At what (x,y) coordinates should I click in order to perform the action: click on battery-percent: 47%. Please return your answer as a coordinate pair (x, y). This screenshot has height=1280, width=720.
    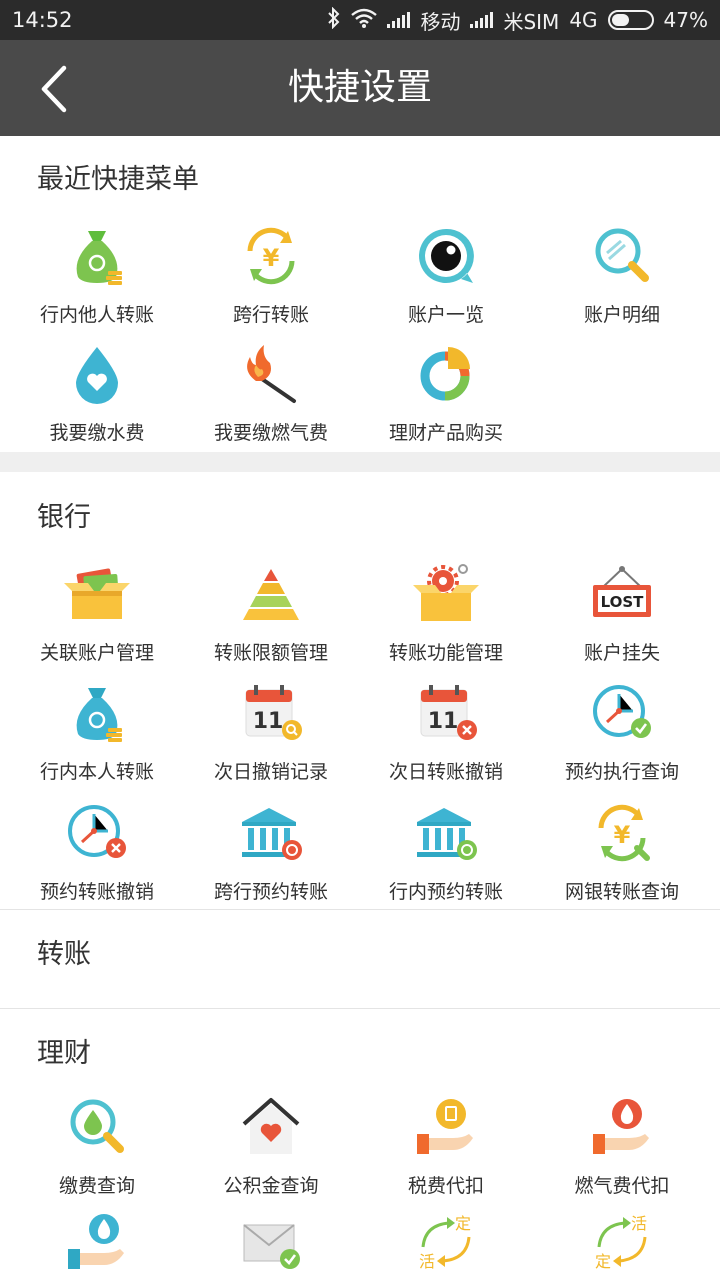
    Looking at the image, I should click on (685, 20).